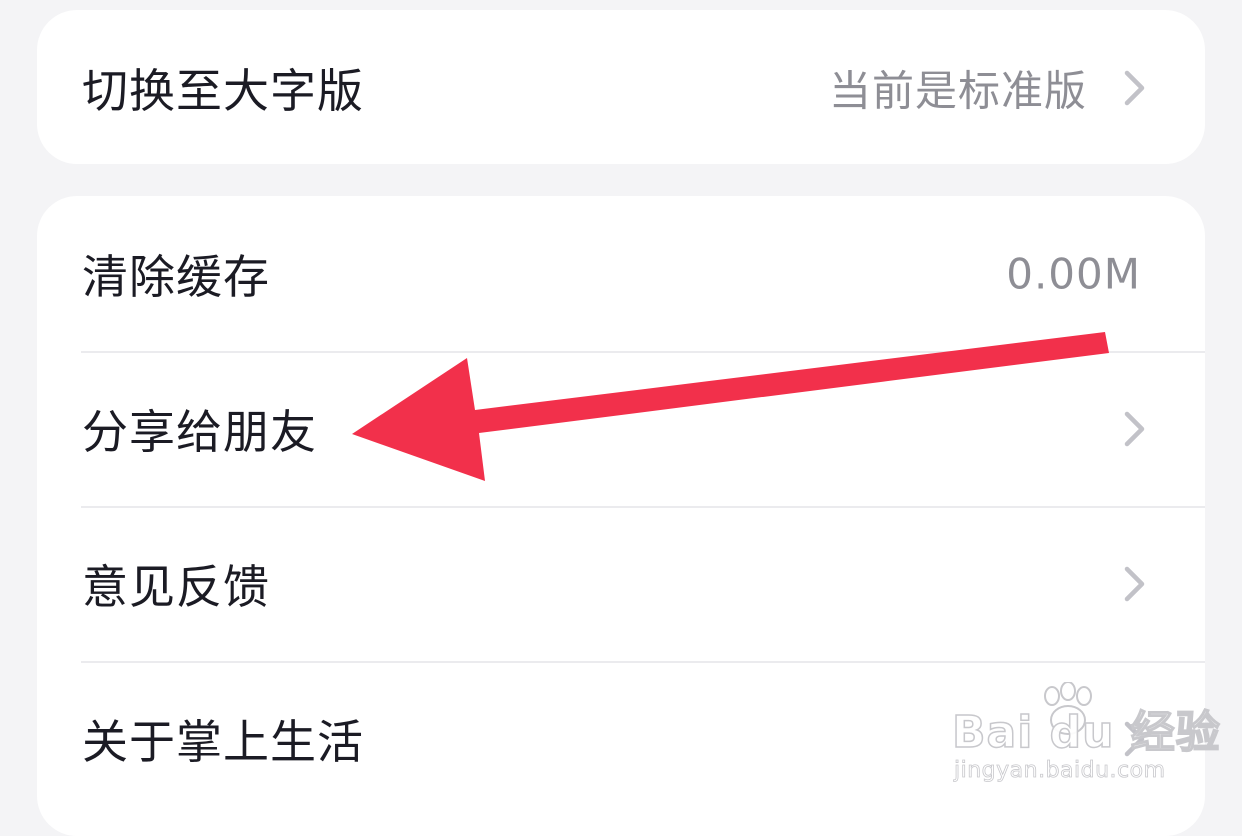 The image size is (1242, 836). Describe the element at coordinates (957, 90) in the screenshot. I see `current-mode-value: 当前是标准版` at that location.